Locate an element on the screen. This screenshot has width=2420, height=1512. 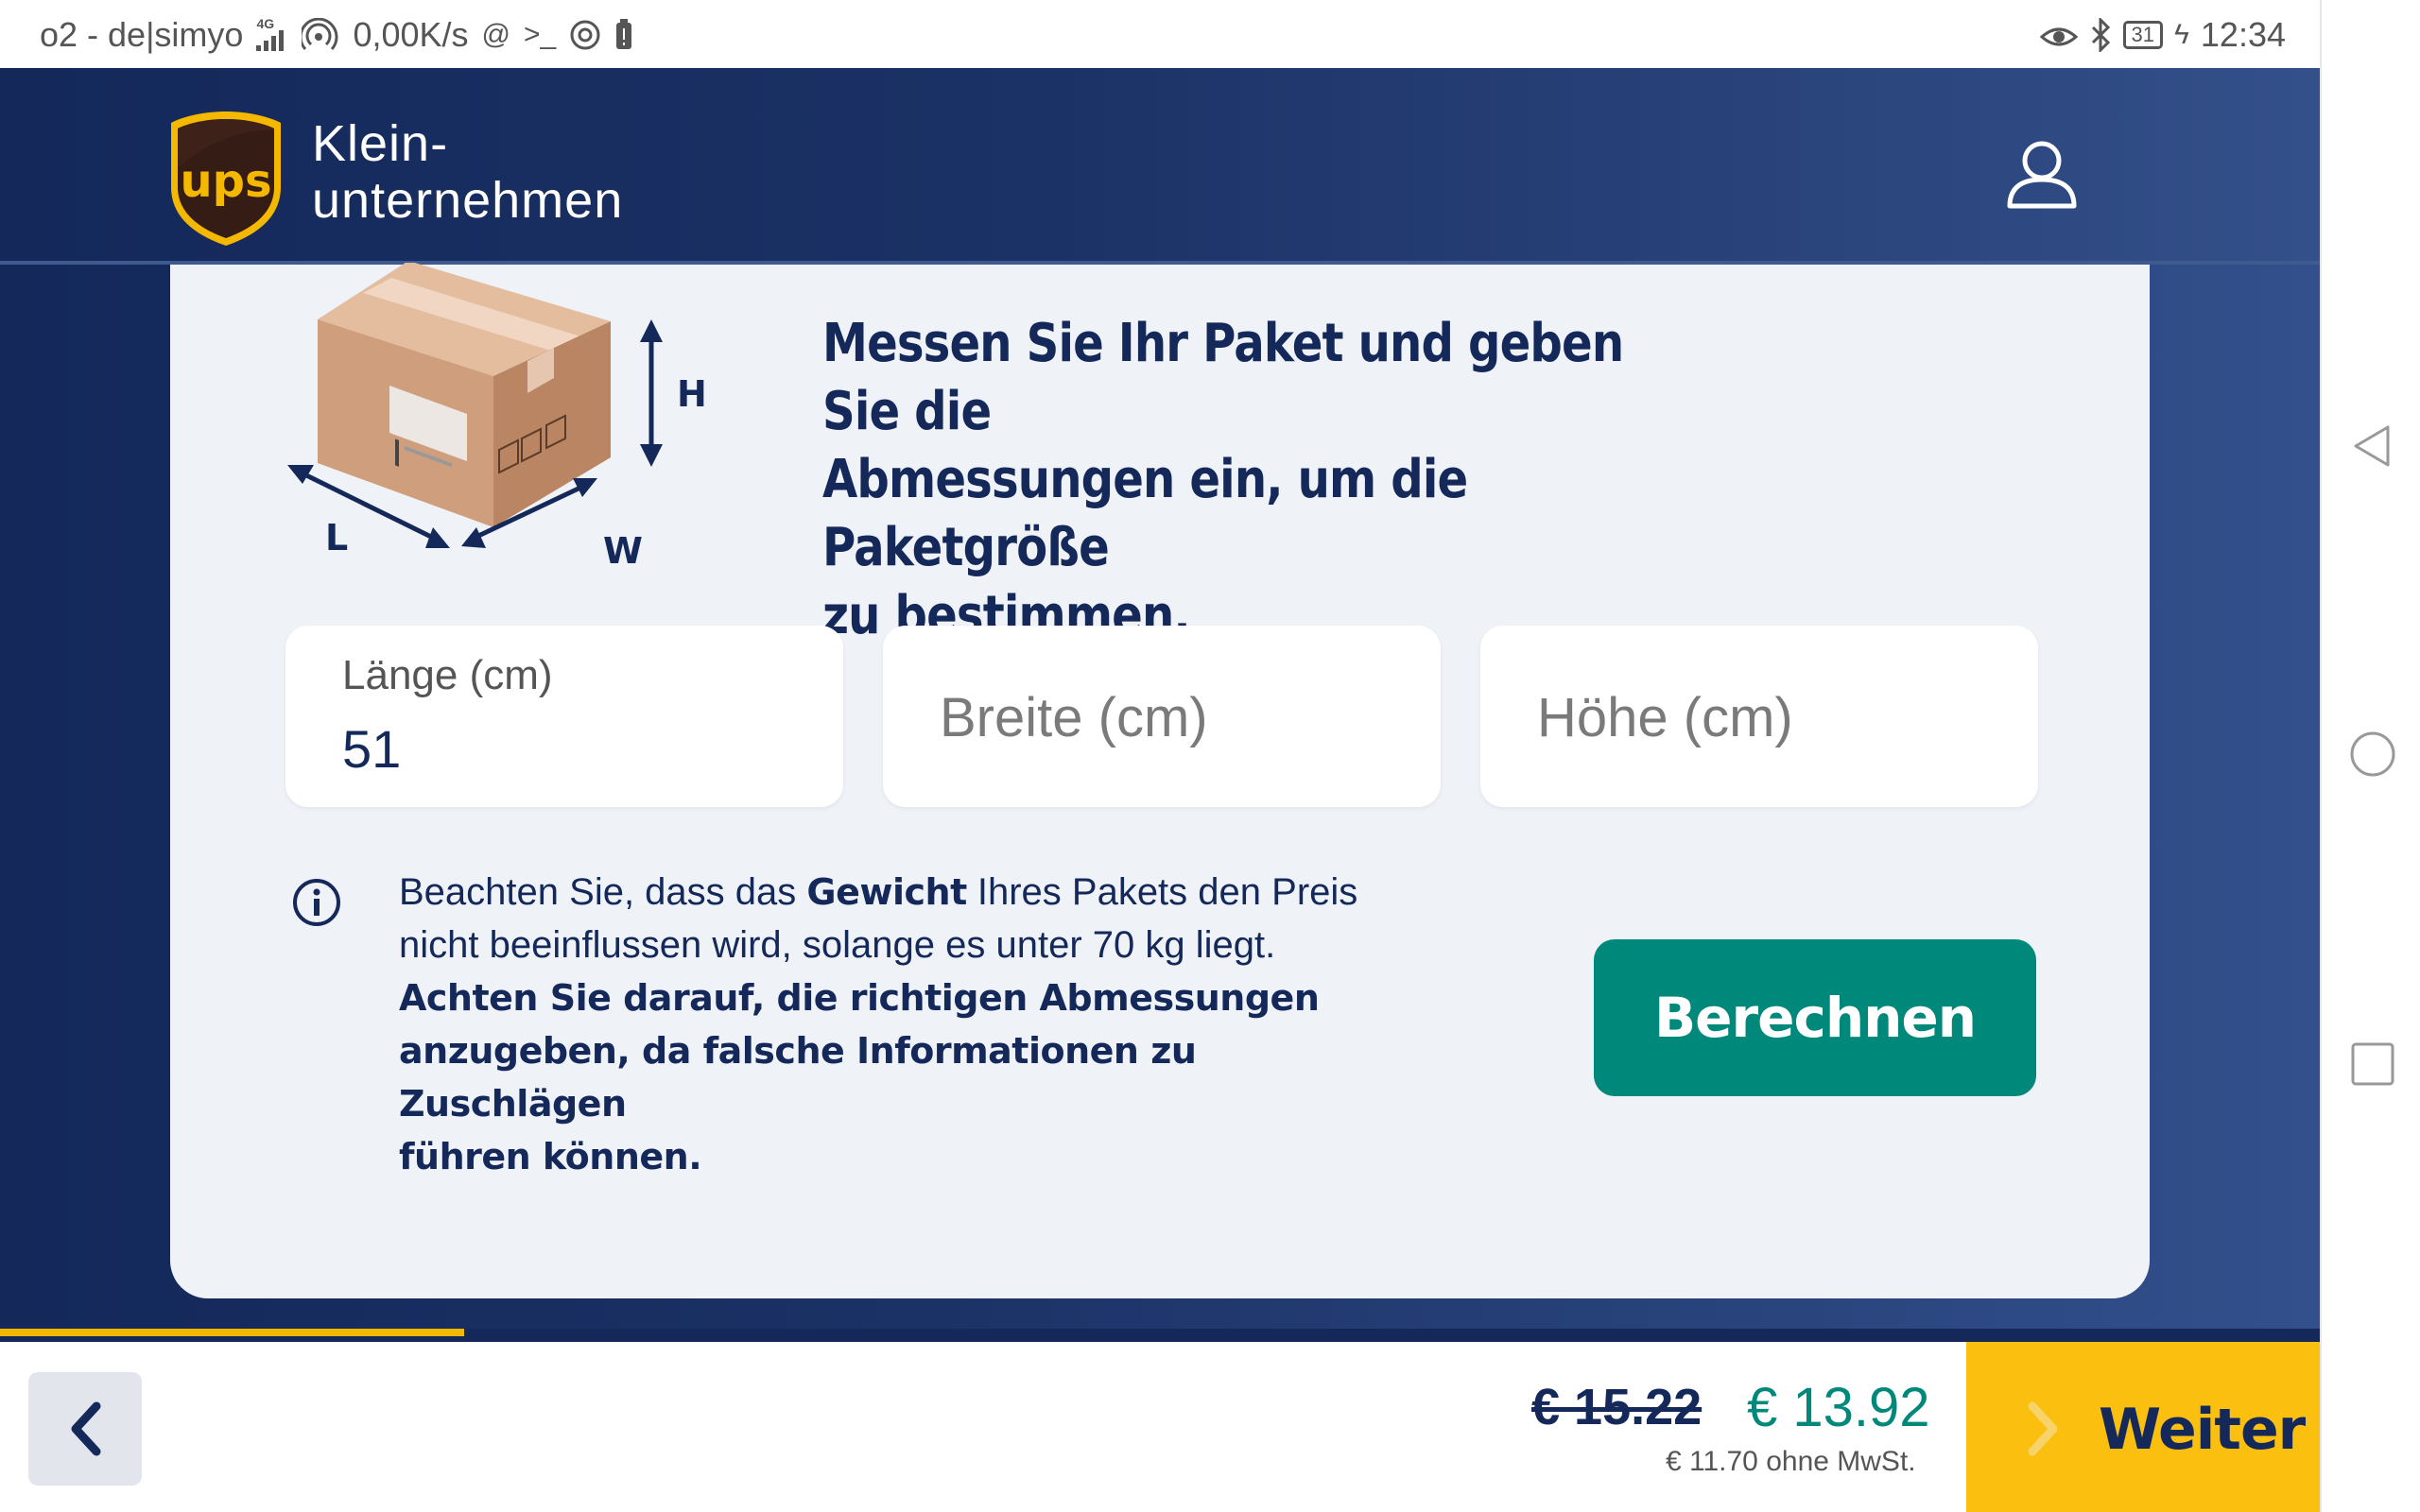
headline-line-2: Abmessungen ein, um die Paketgröße is located at coordinates (1145, 513).